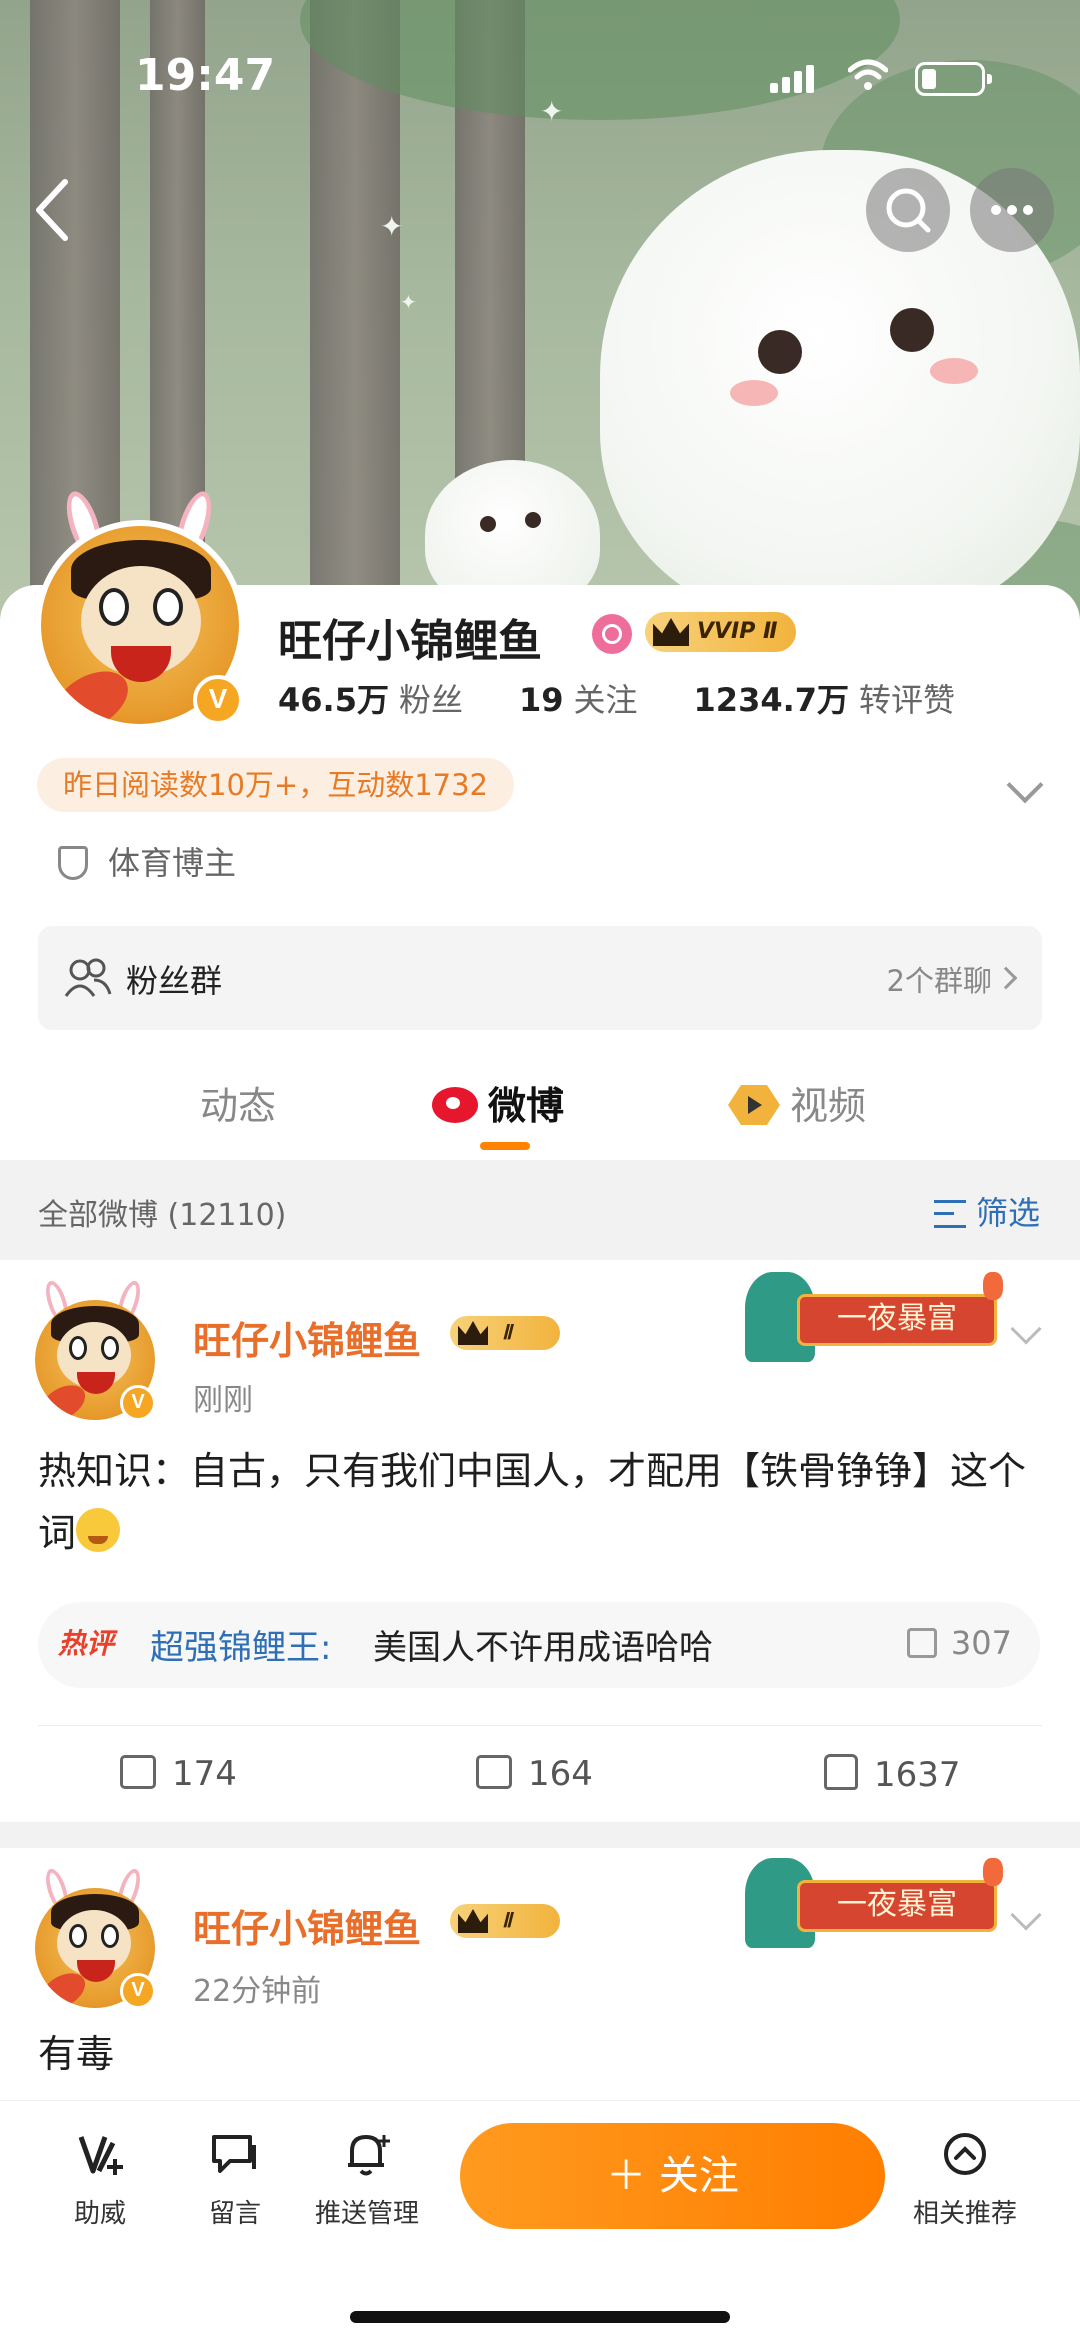  Describe the element at coordinates (238, 1102) in the screenshot. I see `tab-dynamics: 动态` at that location.